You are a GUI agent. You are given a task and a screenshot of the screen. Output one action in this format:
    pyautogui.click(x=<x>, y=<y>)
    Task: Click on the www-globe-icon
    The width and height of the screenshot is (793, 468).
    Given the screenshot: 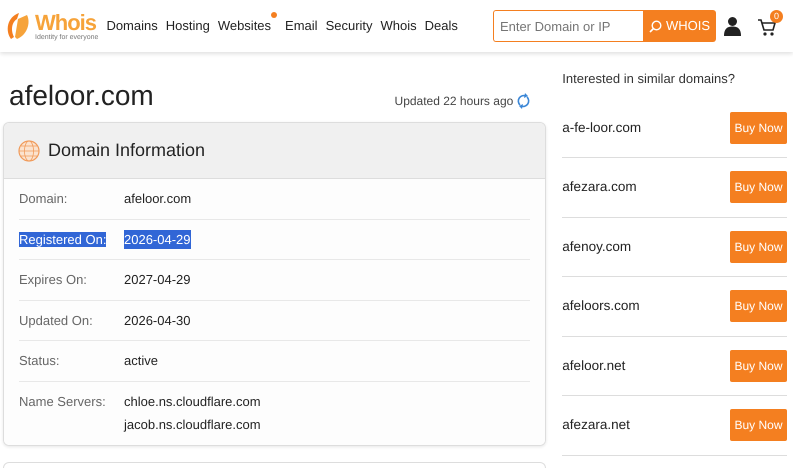 What is the action you would take?
    pyautogui.click(x=29, y=151)
    